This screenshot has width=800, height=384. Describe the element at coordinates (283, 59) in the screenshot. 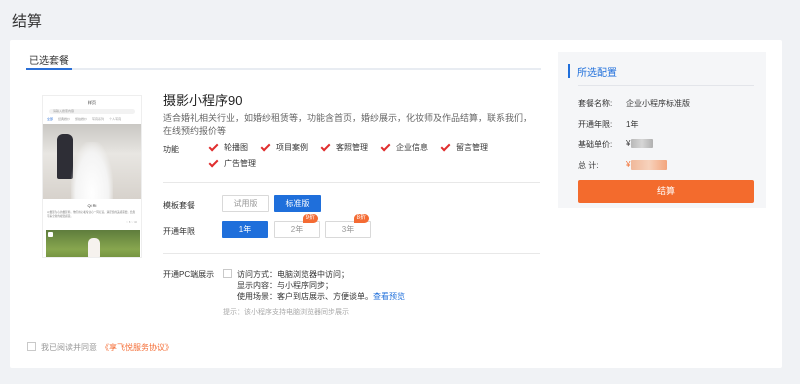

I see `tab-bar: 已选套餐` at that location.